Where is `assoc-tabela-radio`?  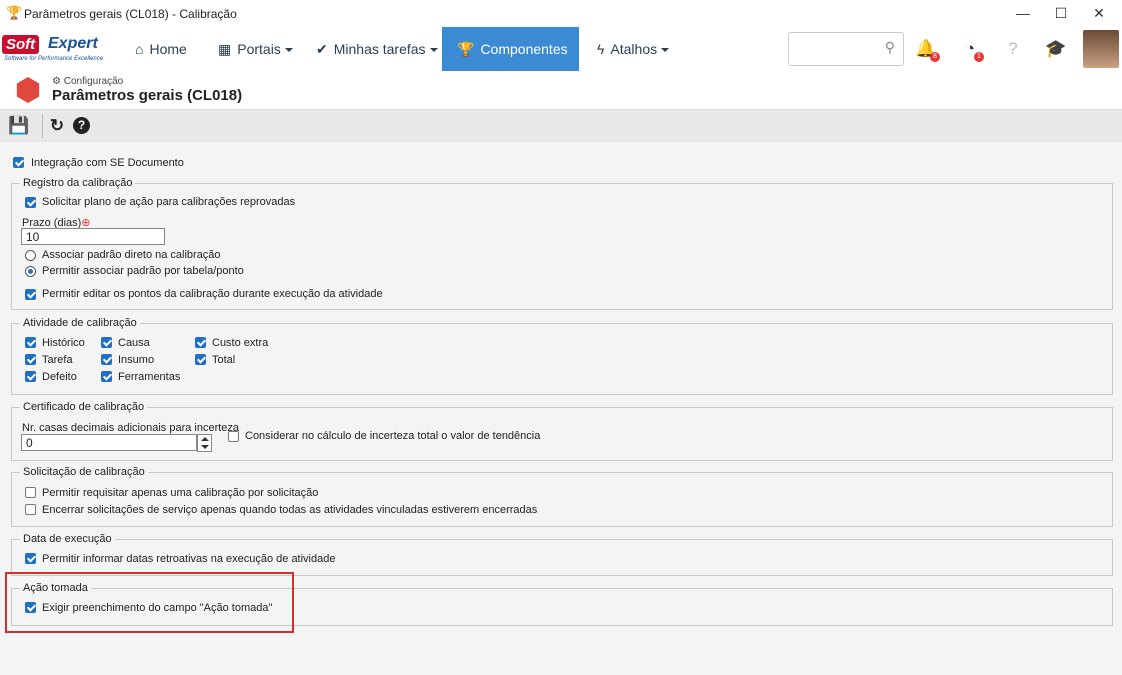 assoc-tabela-radio is located at coordinates (30, 271).